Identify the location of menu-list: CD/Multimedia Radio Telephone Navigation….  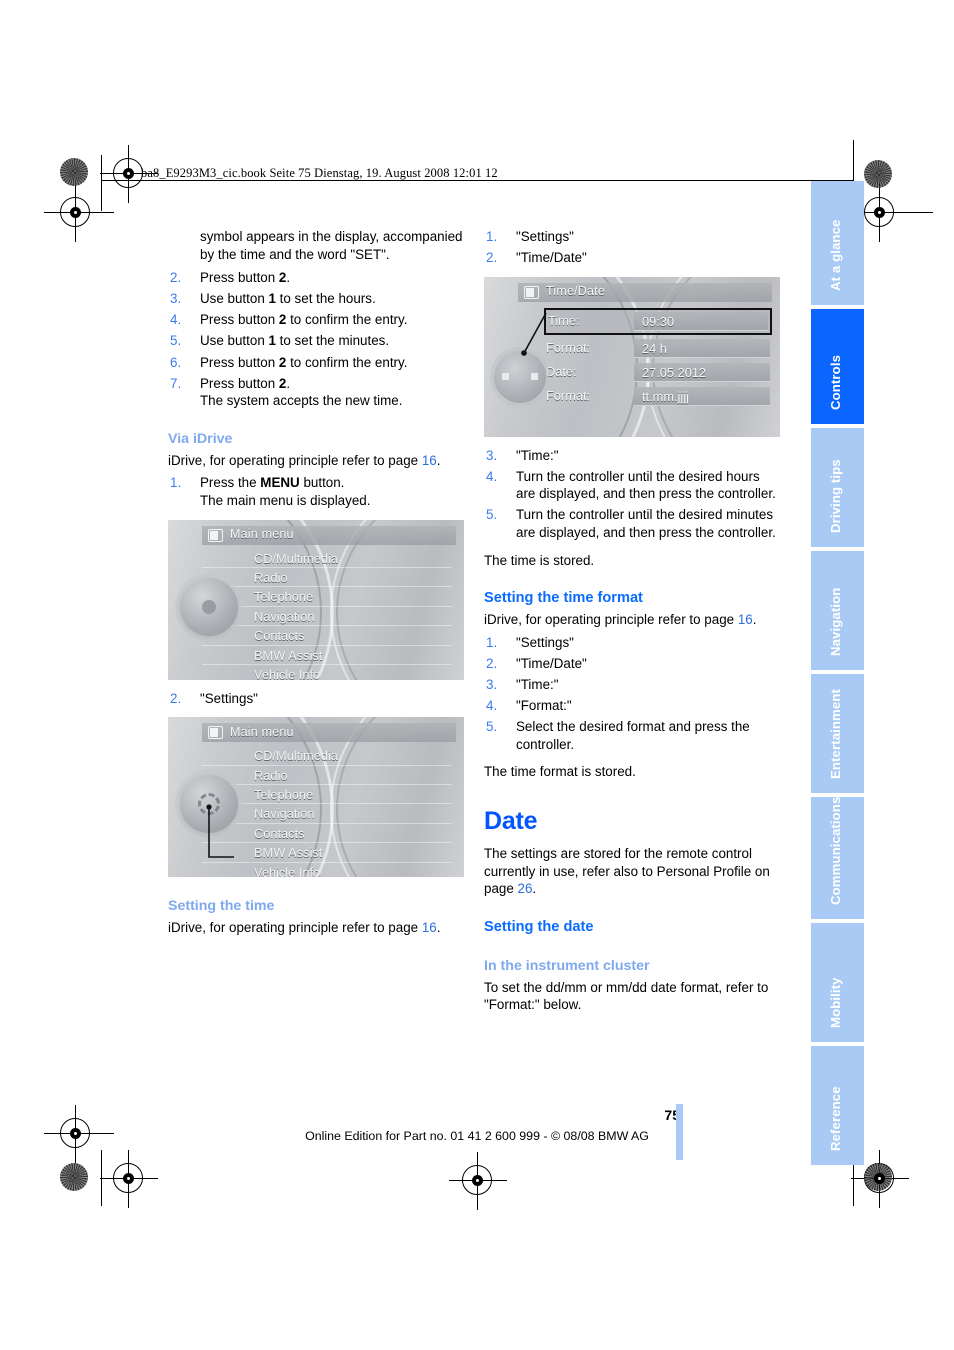
(327, 614).